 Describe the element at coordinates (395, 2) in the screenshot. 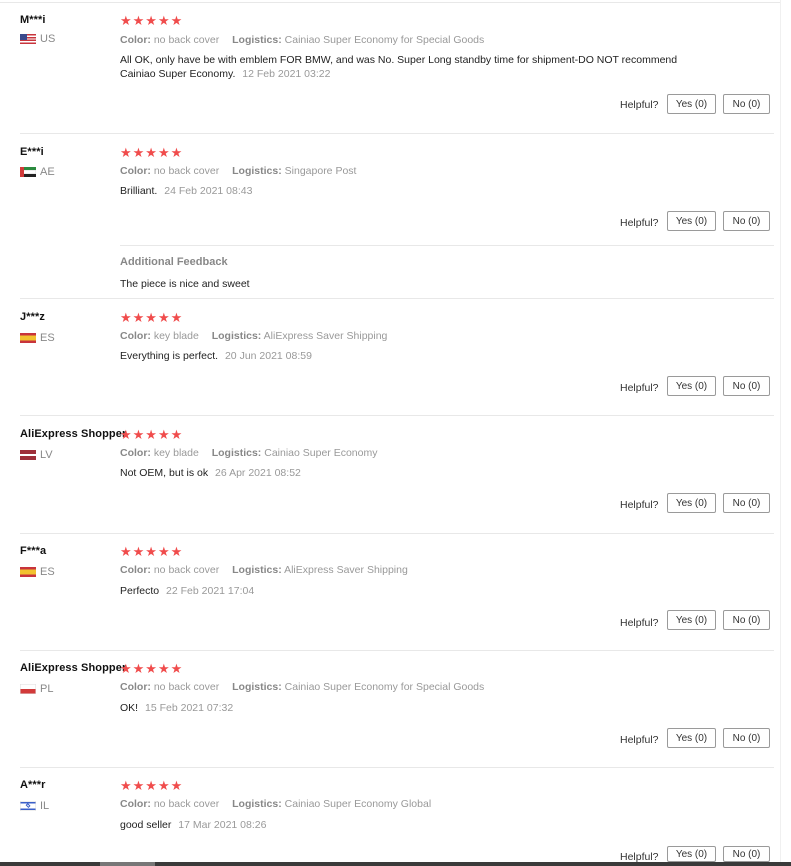

I see `top-divider` at that location.